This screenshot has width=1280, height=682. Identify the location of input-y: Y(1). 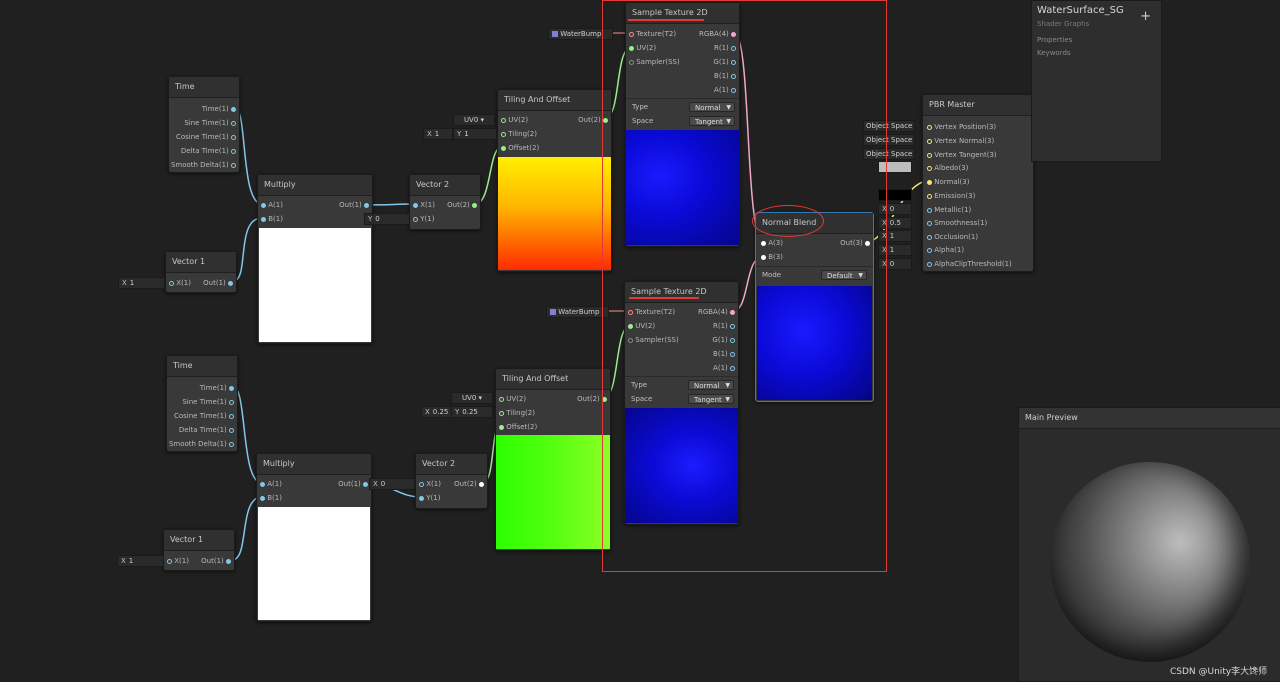
(423, 219).